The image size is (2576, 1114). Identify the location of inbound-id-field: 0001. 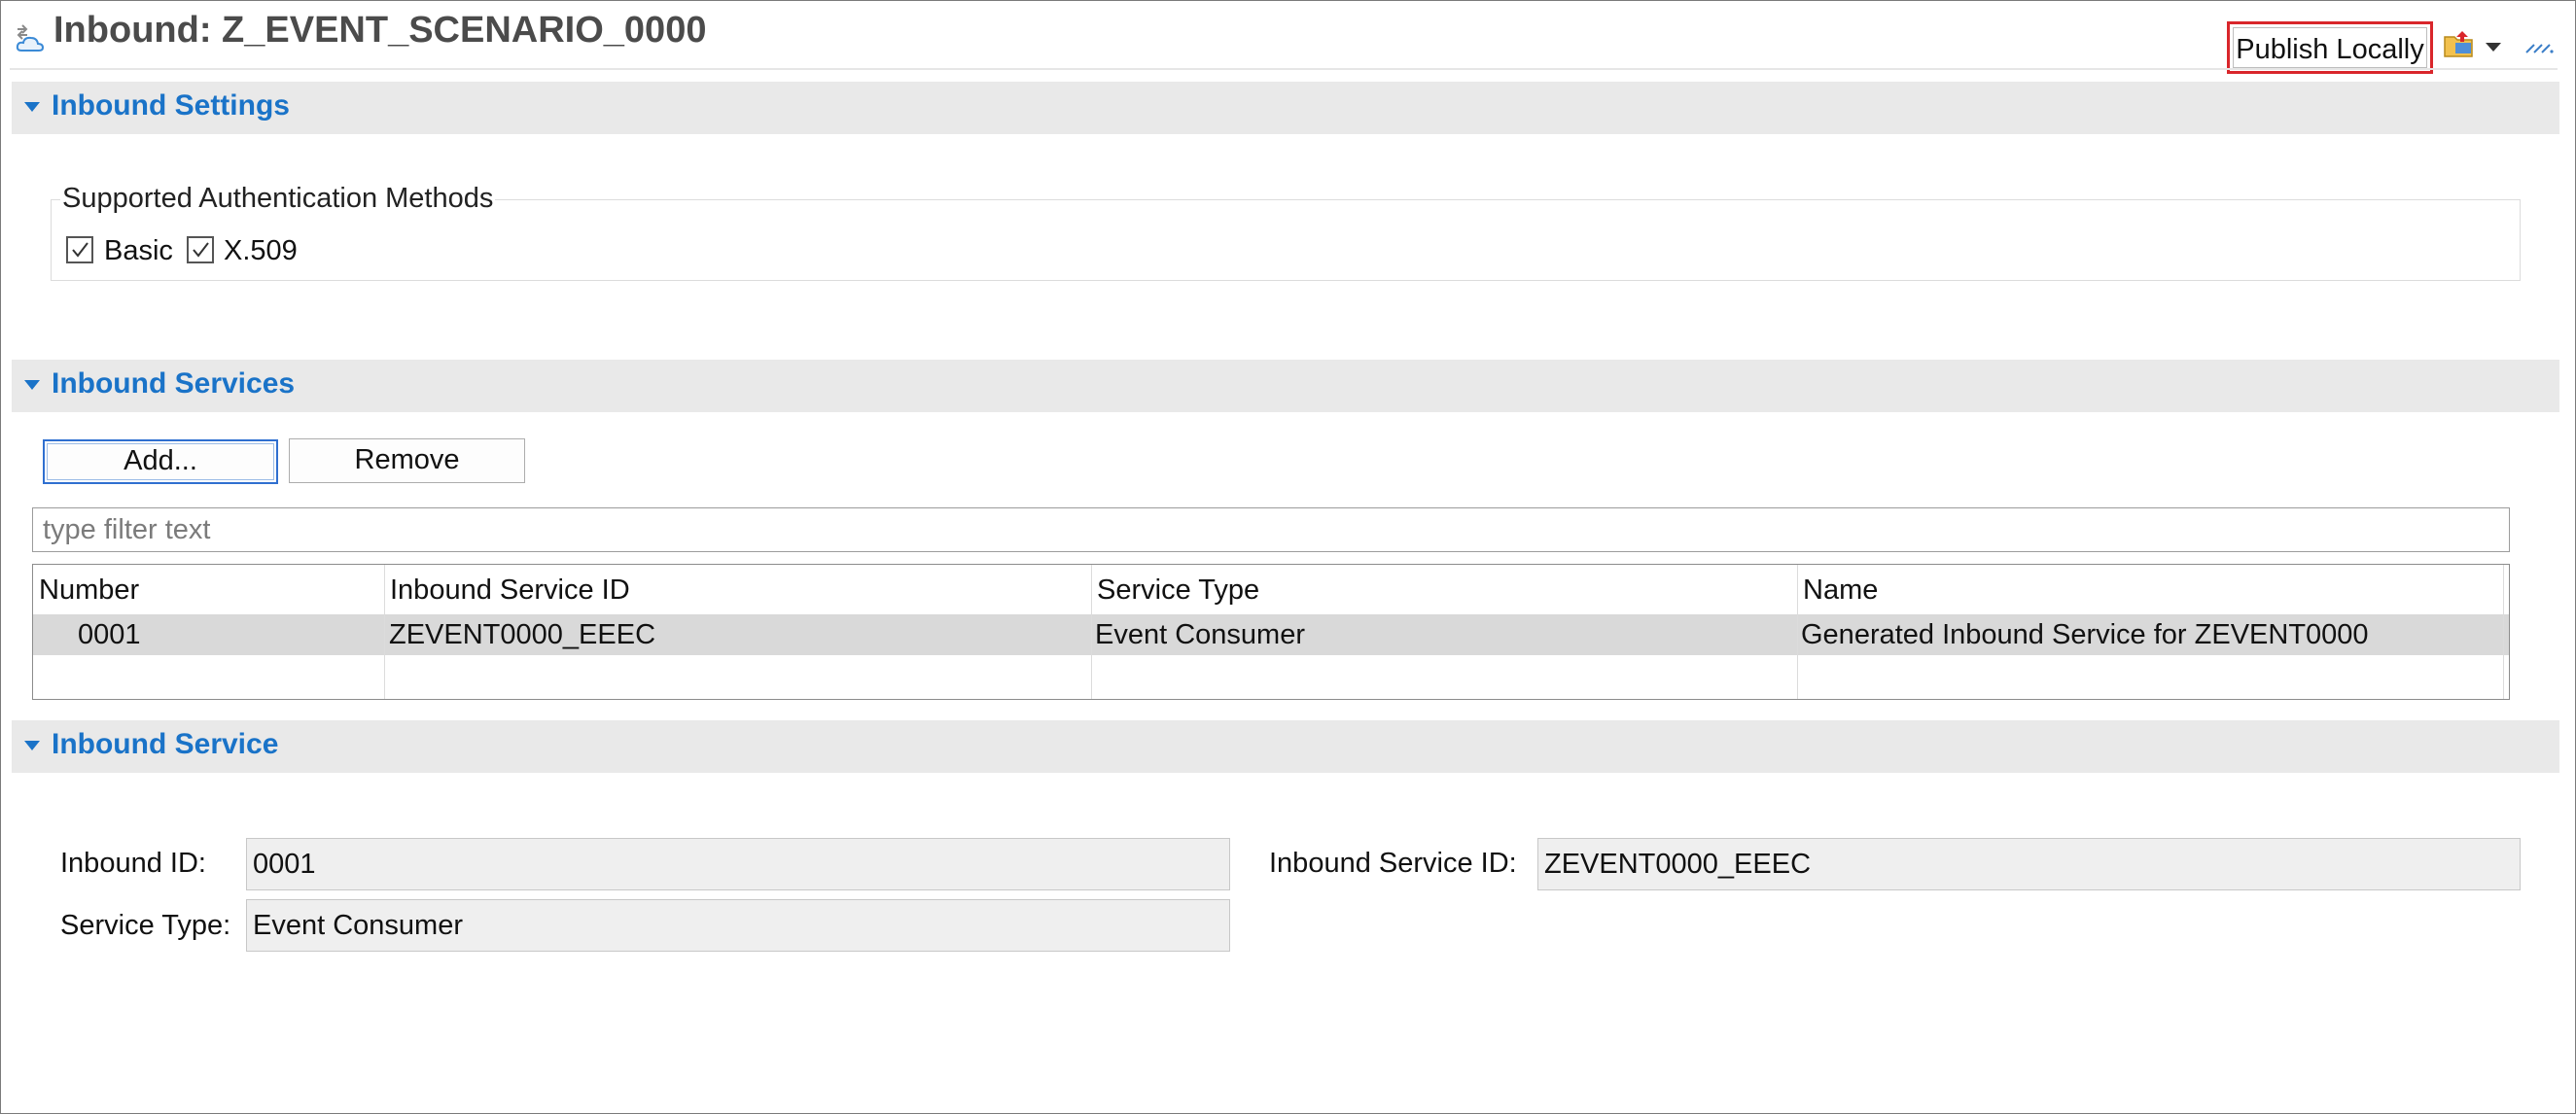
(738, 864).